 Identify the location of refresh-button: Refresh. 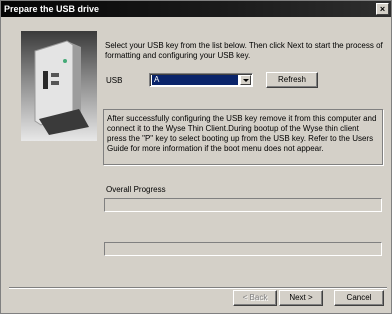
(292, 80).